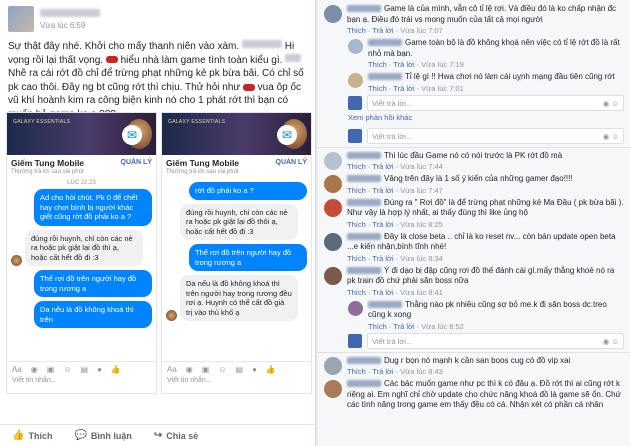 This screenshot has width=630, height=446. Describe the element at coordinates (21, 19) in the screenshot. I see `author-avatar` at that location.